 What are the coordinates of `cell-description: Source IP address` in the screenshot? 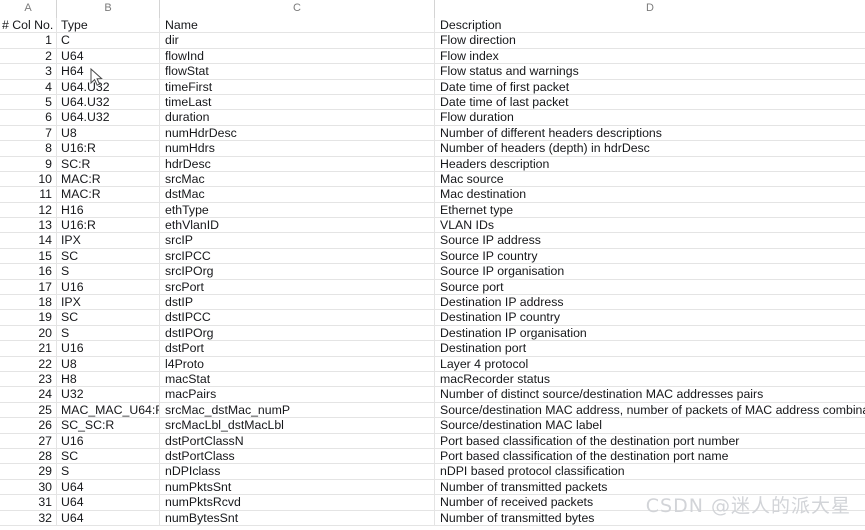 It's located at (650, 240).